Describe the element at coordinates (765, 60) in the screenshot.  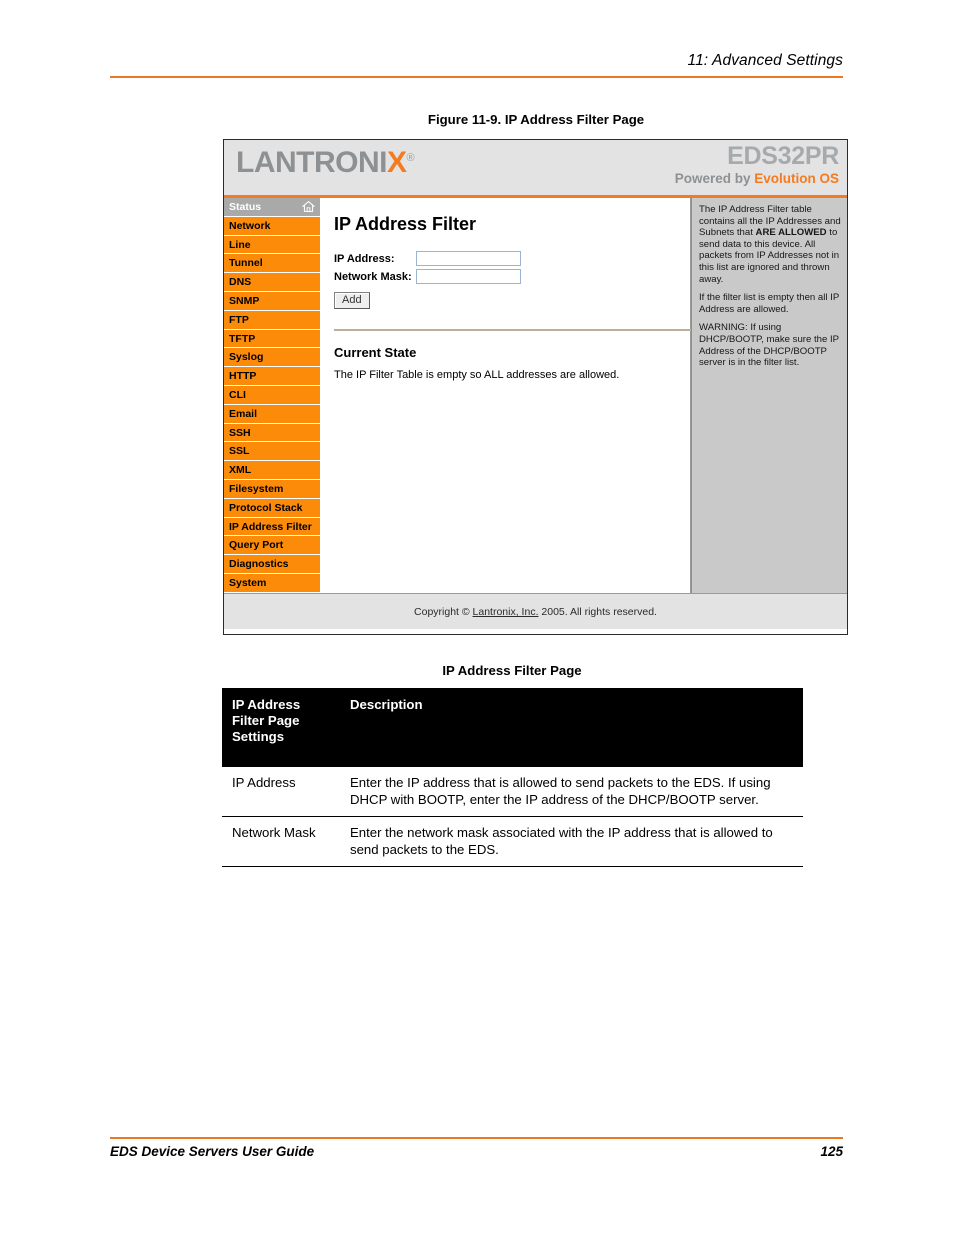
I see `running-header-text: 11: Advanced Settings` at that location.